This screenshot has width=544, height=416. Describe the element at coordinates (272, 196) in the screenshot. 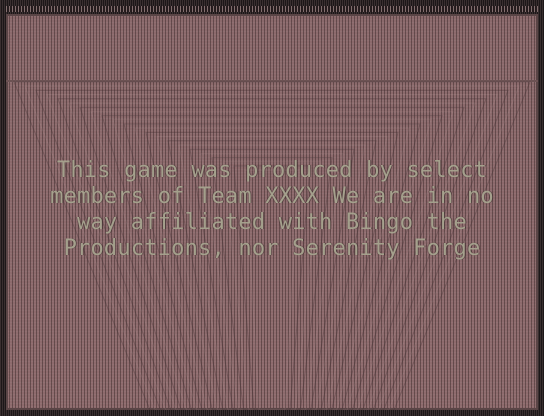

I see `disclaimer-line-2: members of Team XXXX We are in no` at that location.